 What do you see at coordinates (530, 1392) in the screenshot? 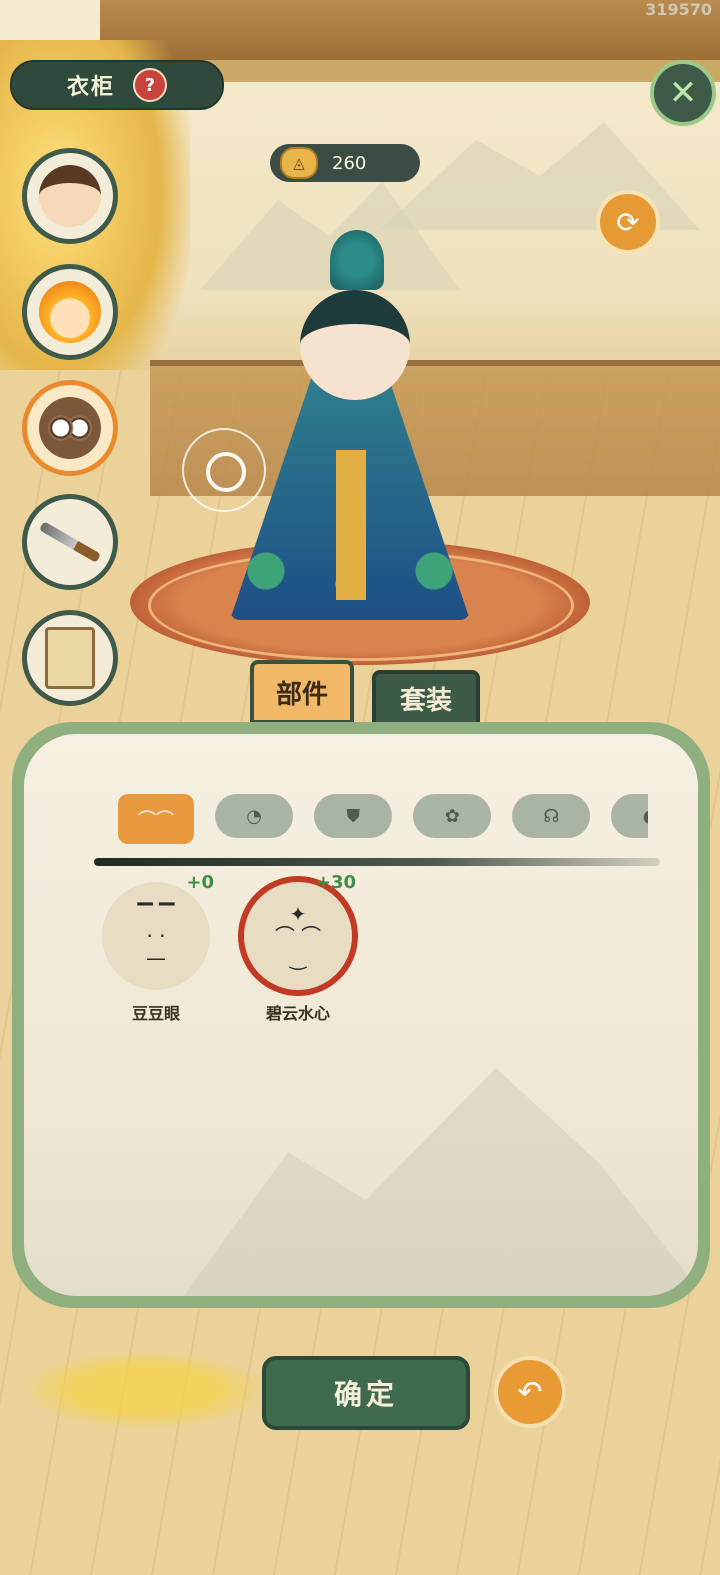
I see `undo-icon: ↶` at bounding box center [530, 1392].